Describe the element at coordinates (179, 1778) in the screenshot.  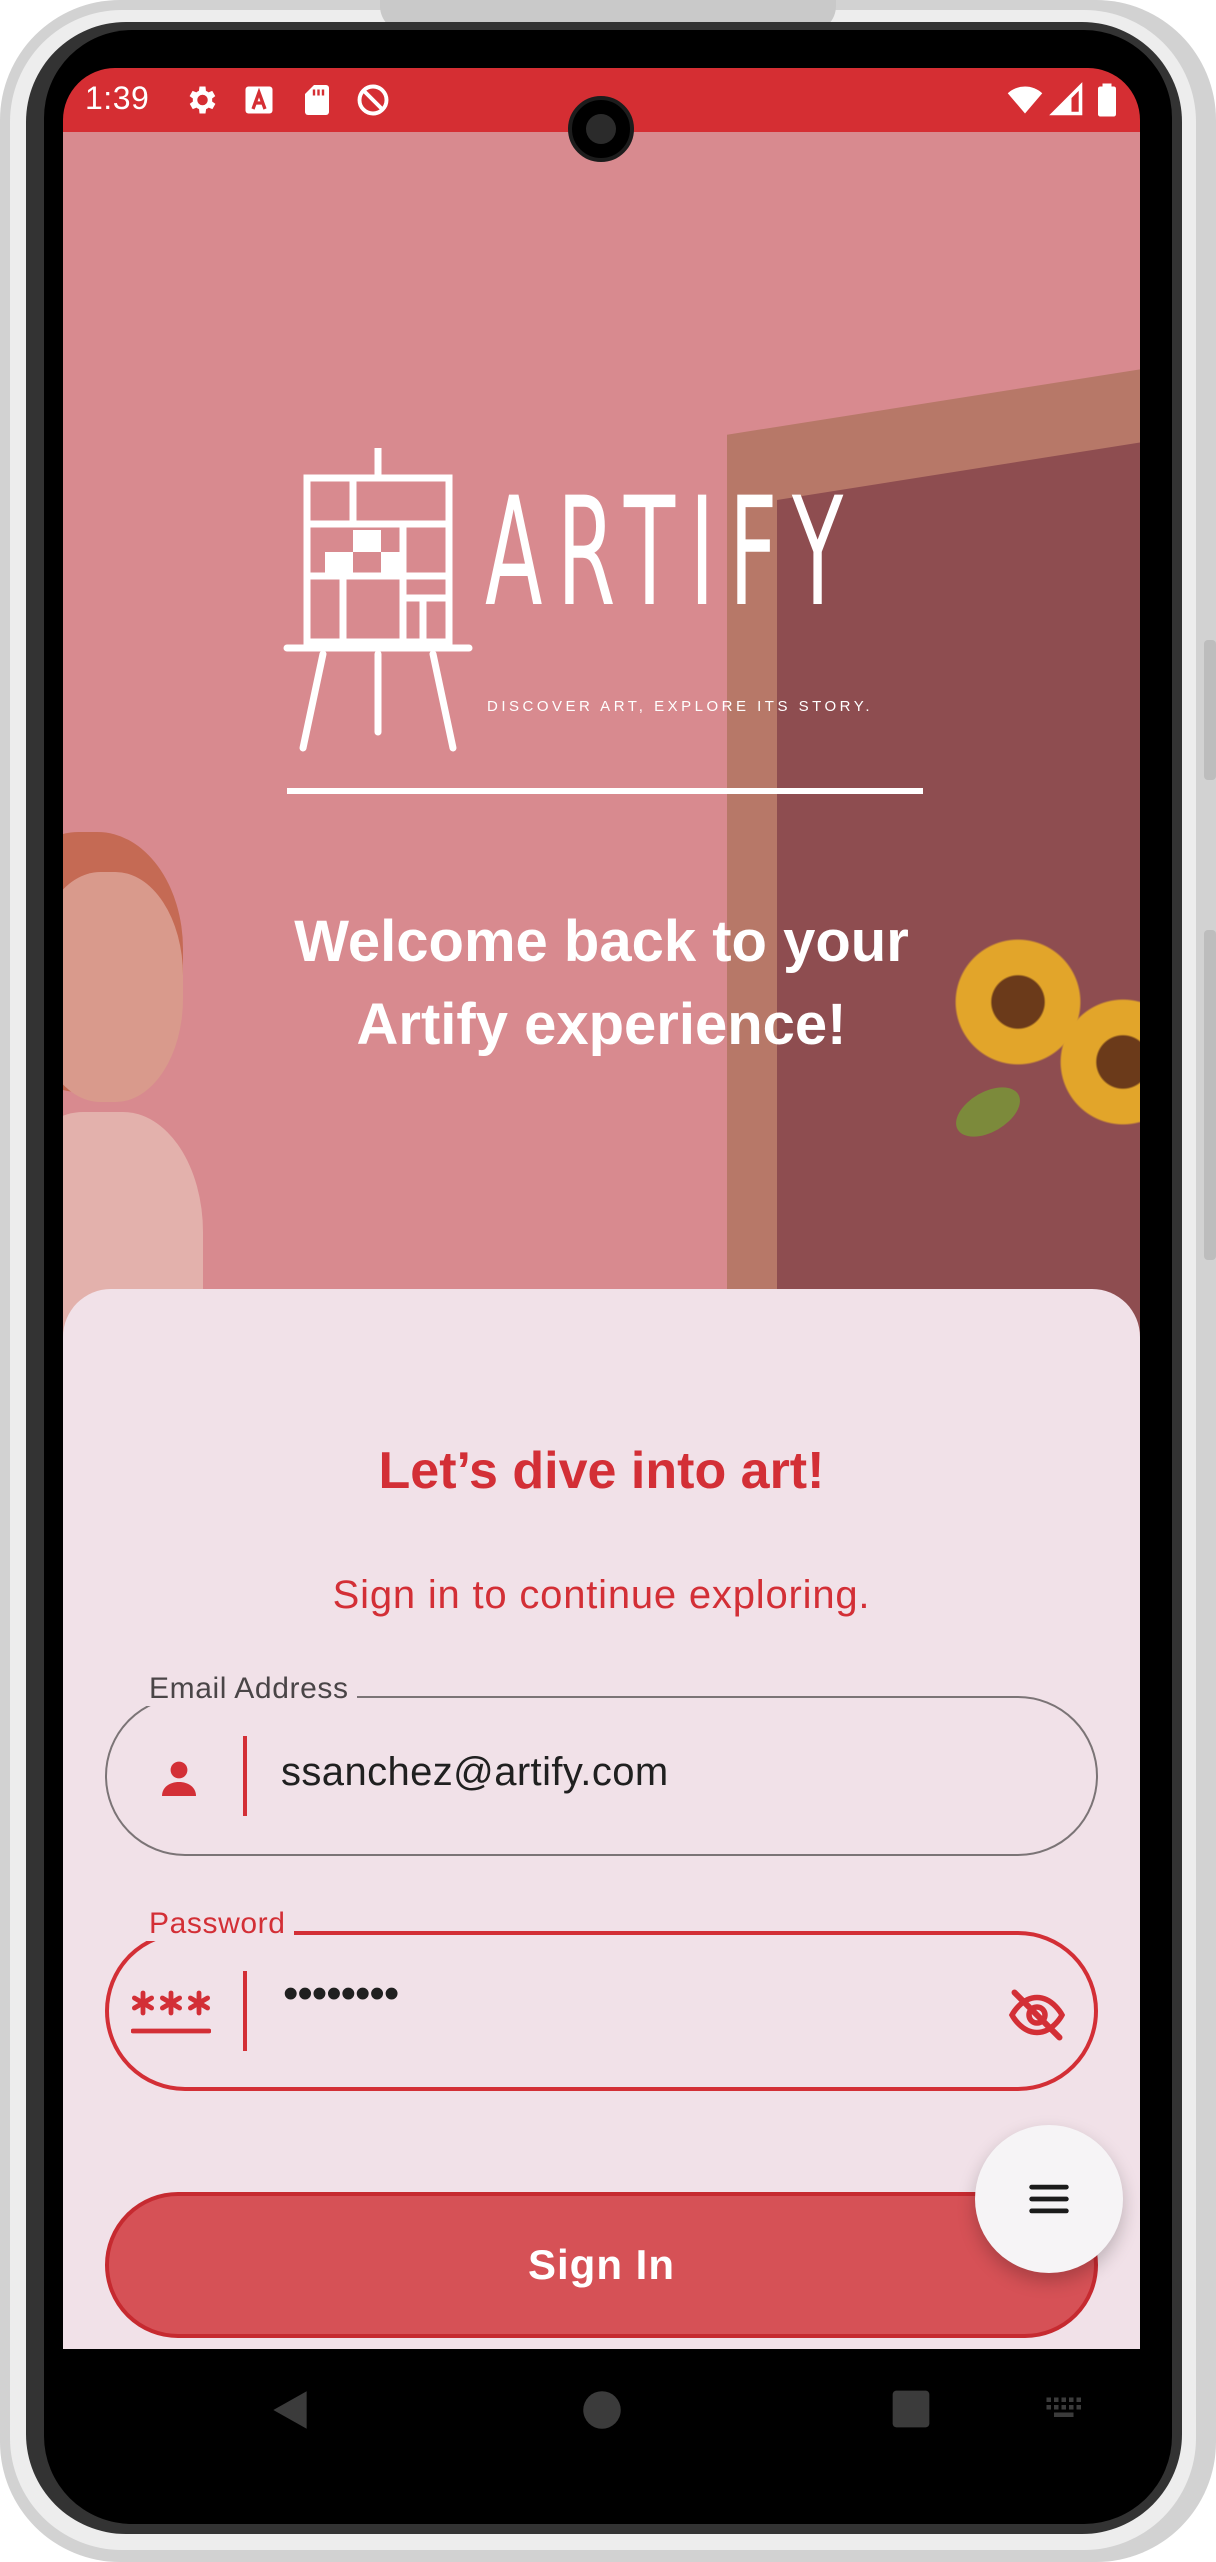
I see `person-icon` at that location.